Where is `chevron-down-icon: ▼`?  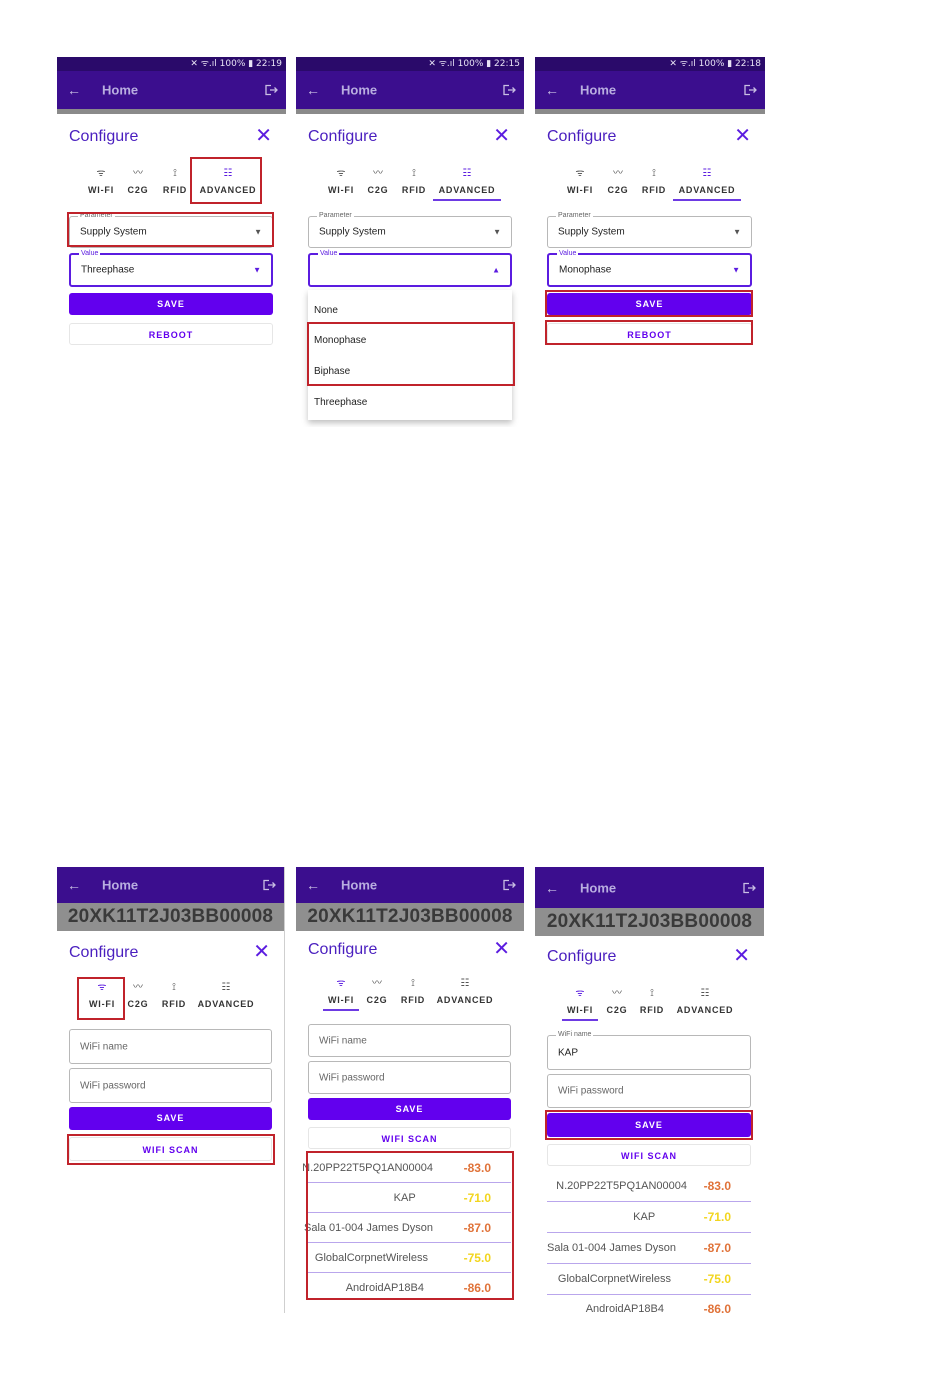
chevron-down-icon: ▼ is located at coordinates (737, 232).